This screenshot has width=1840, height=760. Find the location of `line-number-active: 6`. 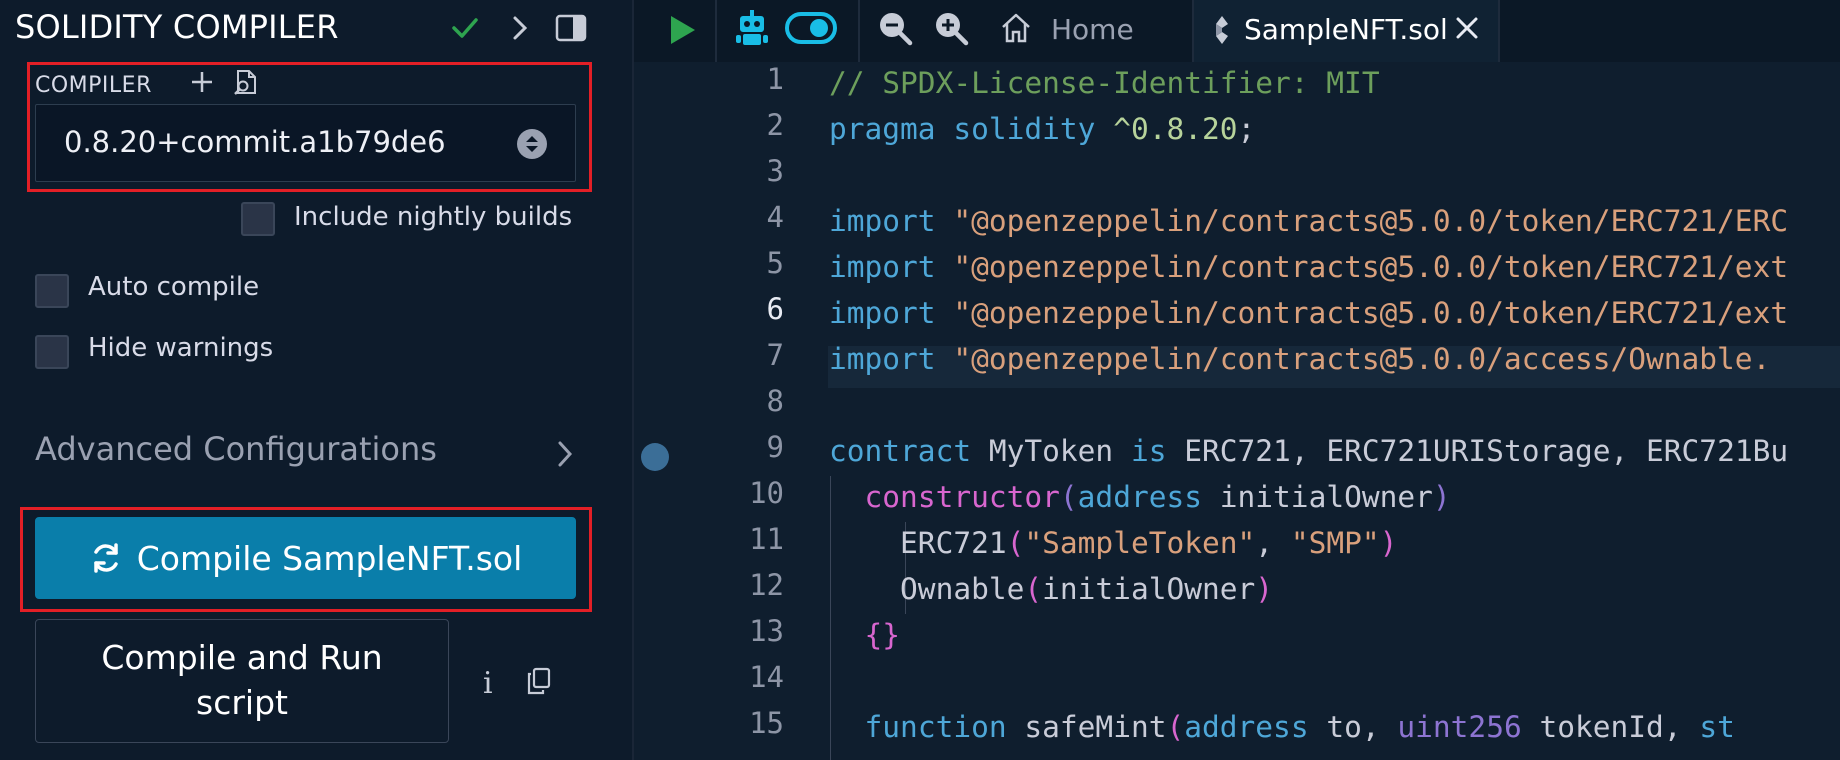

line-number-active: 6 is located at coordinates (775, 309).